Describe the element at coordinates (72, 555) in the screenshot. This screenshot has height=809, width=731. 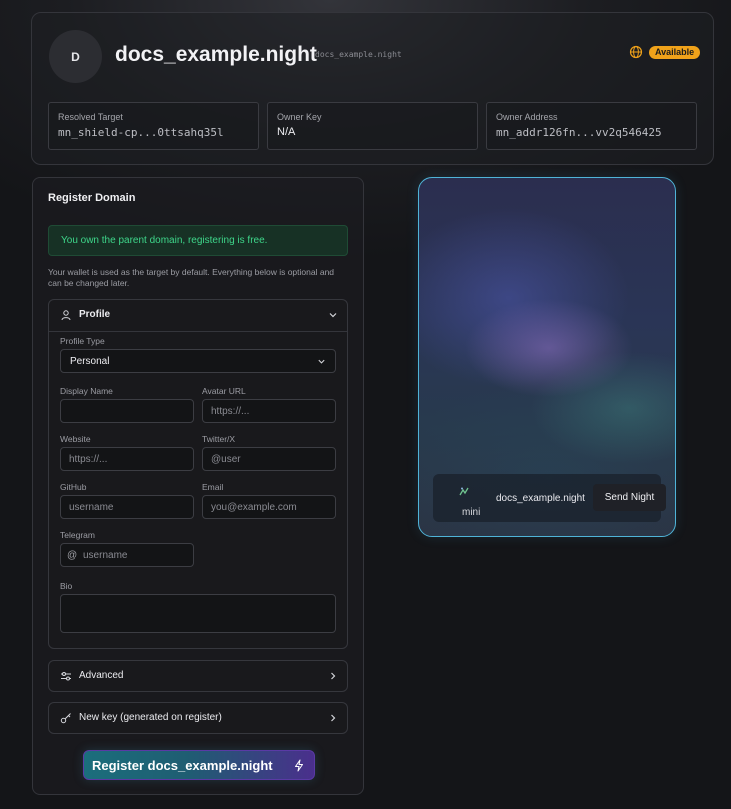
I see `telegram-prefix: @` at that location.